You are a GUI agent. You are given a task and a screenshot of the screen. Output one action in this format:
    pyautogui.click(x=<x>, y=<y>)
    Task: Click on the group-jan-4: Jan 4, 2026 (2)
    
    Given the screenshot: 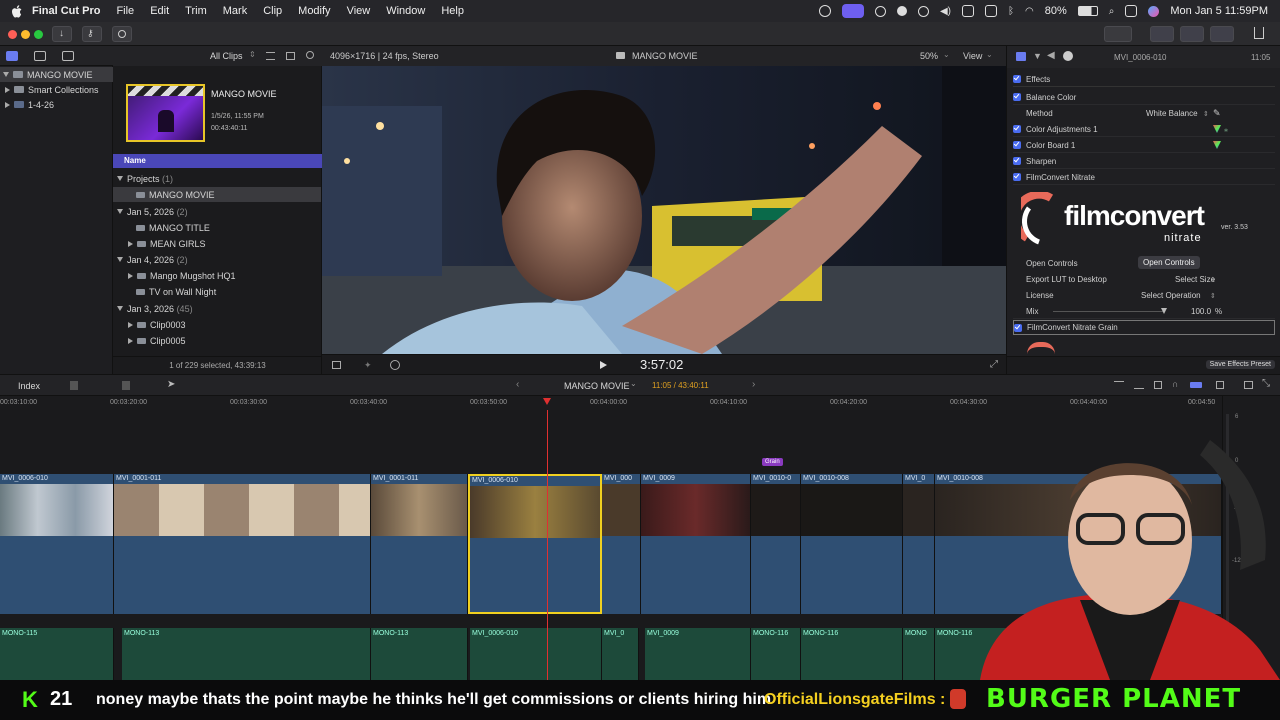 What is the action you would take?
    pyautogui.click(x=152, y=259)
    